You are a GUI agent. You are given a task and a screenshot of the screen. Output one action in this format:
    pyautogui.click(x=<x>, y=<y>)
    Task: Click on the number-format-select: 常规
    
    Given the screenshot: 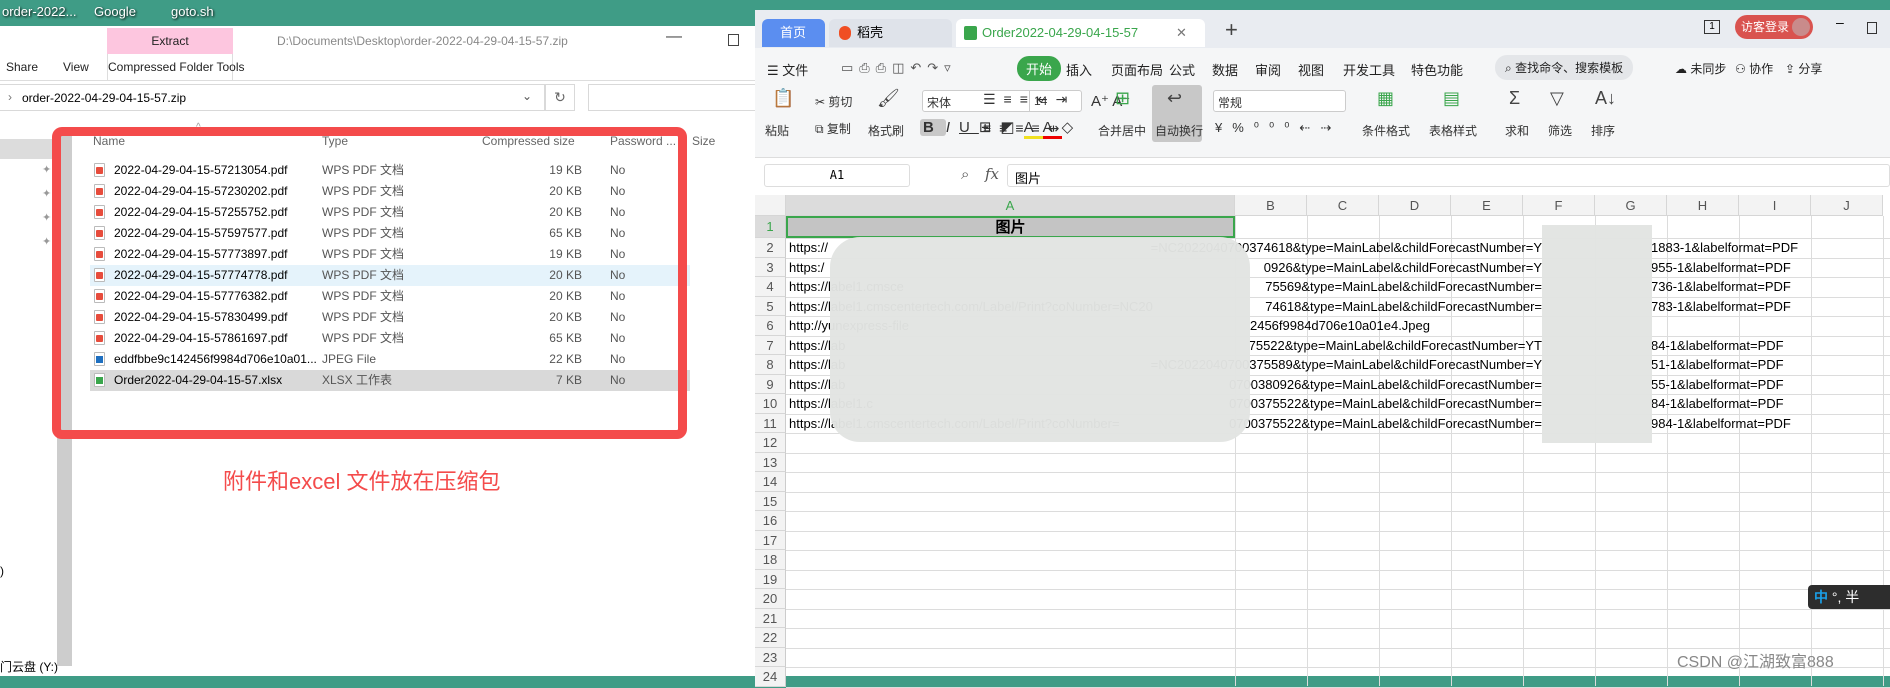 What is the action you would take?
    pyautogui.click(x=1279, y=101)
    